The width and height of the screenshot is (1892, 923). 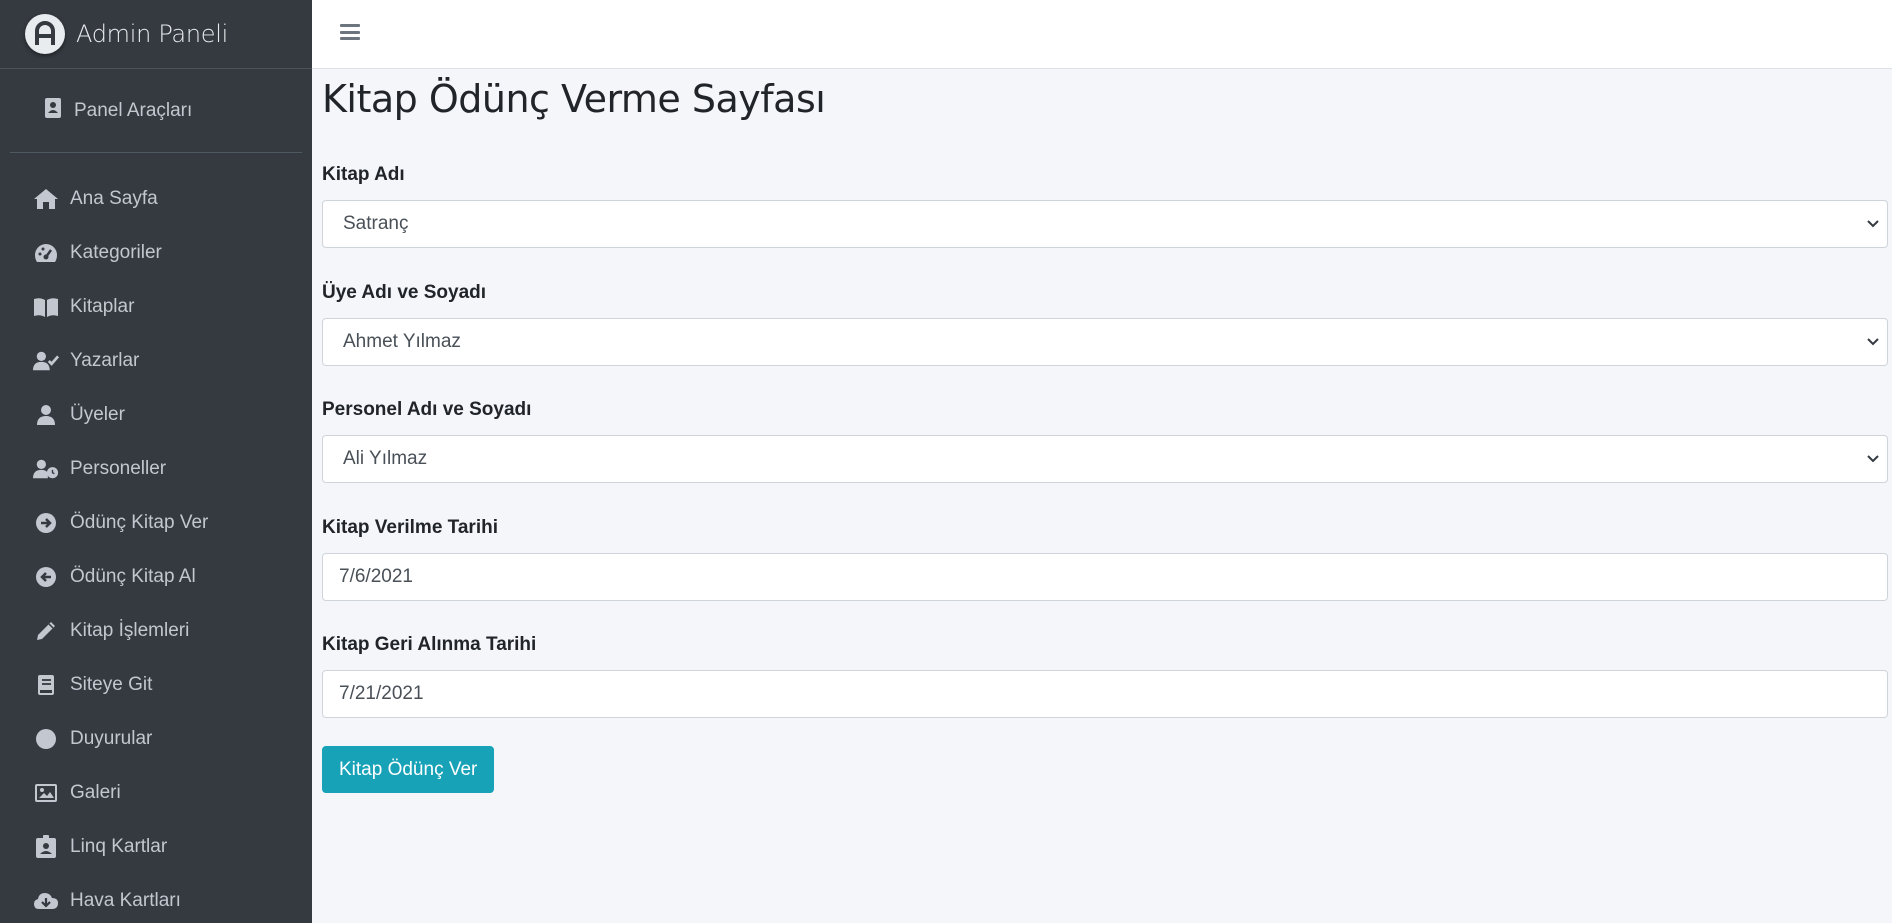 I want to click on image-icon, so click(x=46, y=793).